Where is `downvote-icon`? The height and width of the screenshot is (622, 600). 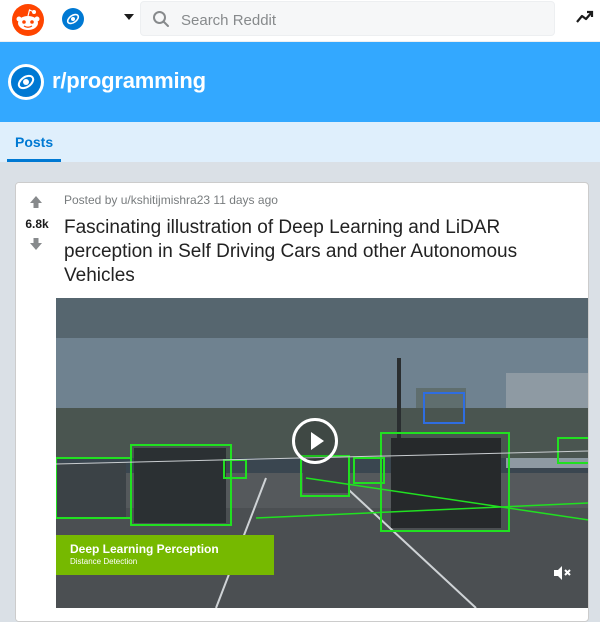 downvote-icon is located at coordinates (36, 244).